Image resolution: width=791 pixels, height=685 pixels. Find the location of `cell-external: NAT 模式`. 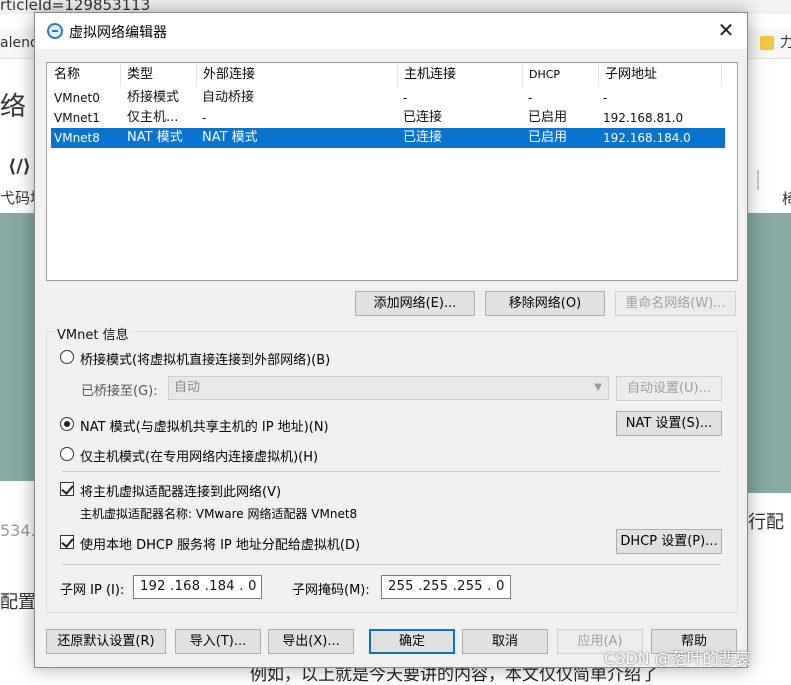

cell-external: NAT 模式 is located at coordinates (230, 137).